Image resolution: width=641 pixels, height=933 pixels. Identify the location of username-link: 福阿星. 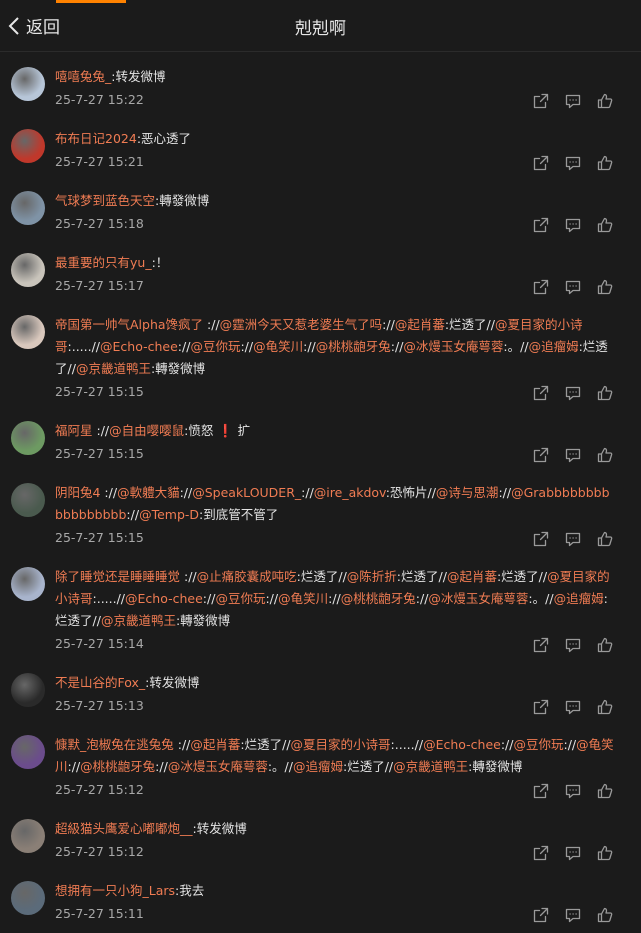
(74, 430).